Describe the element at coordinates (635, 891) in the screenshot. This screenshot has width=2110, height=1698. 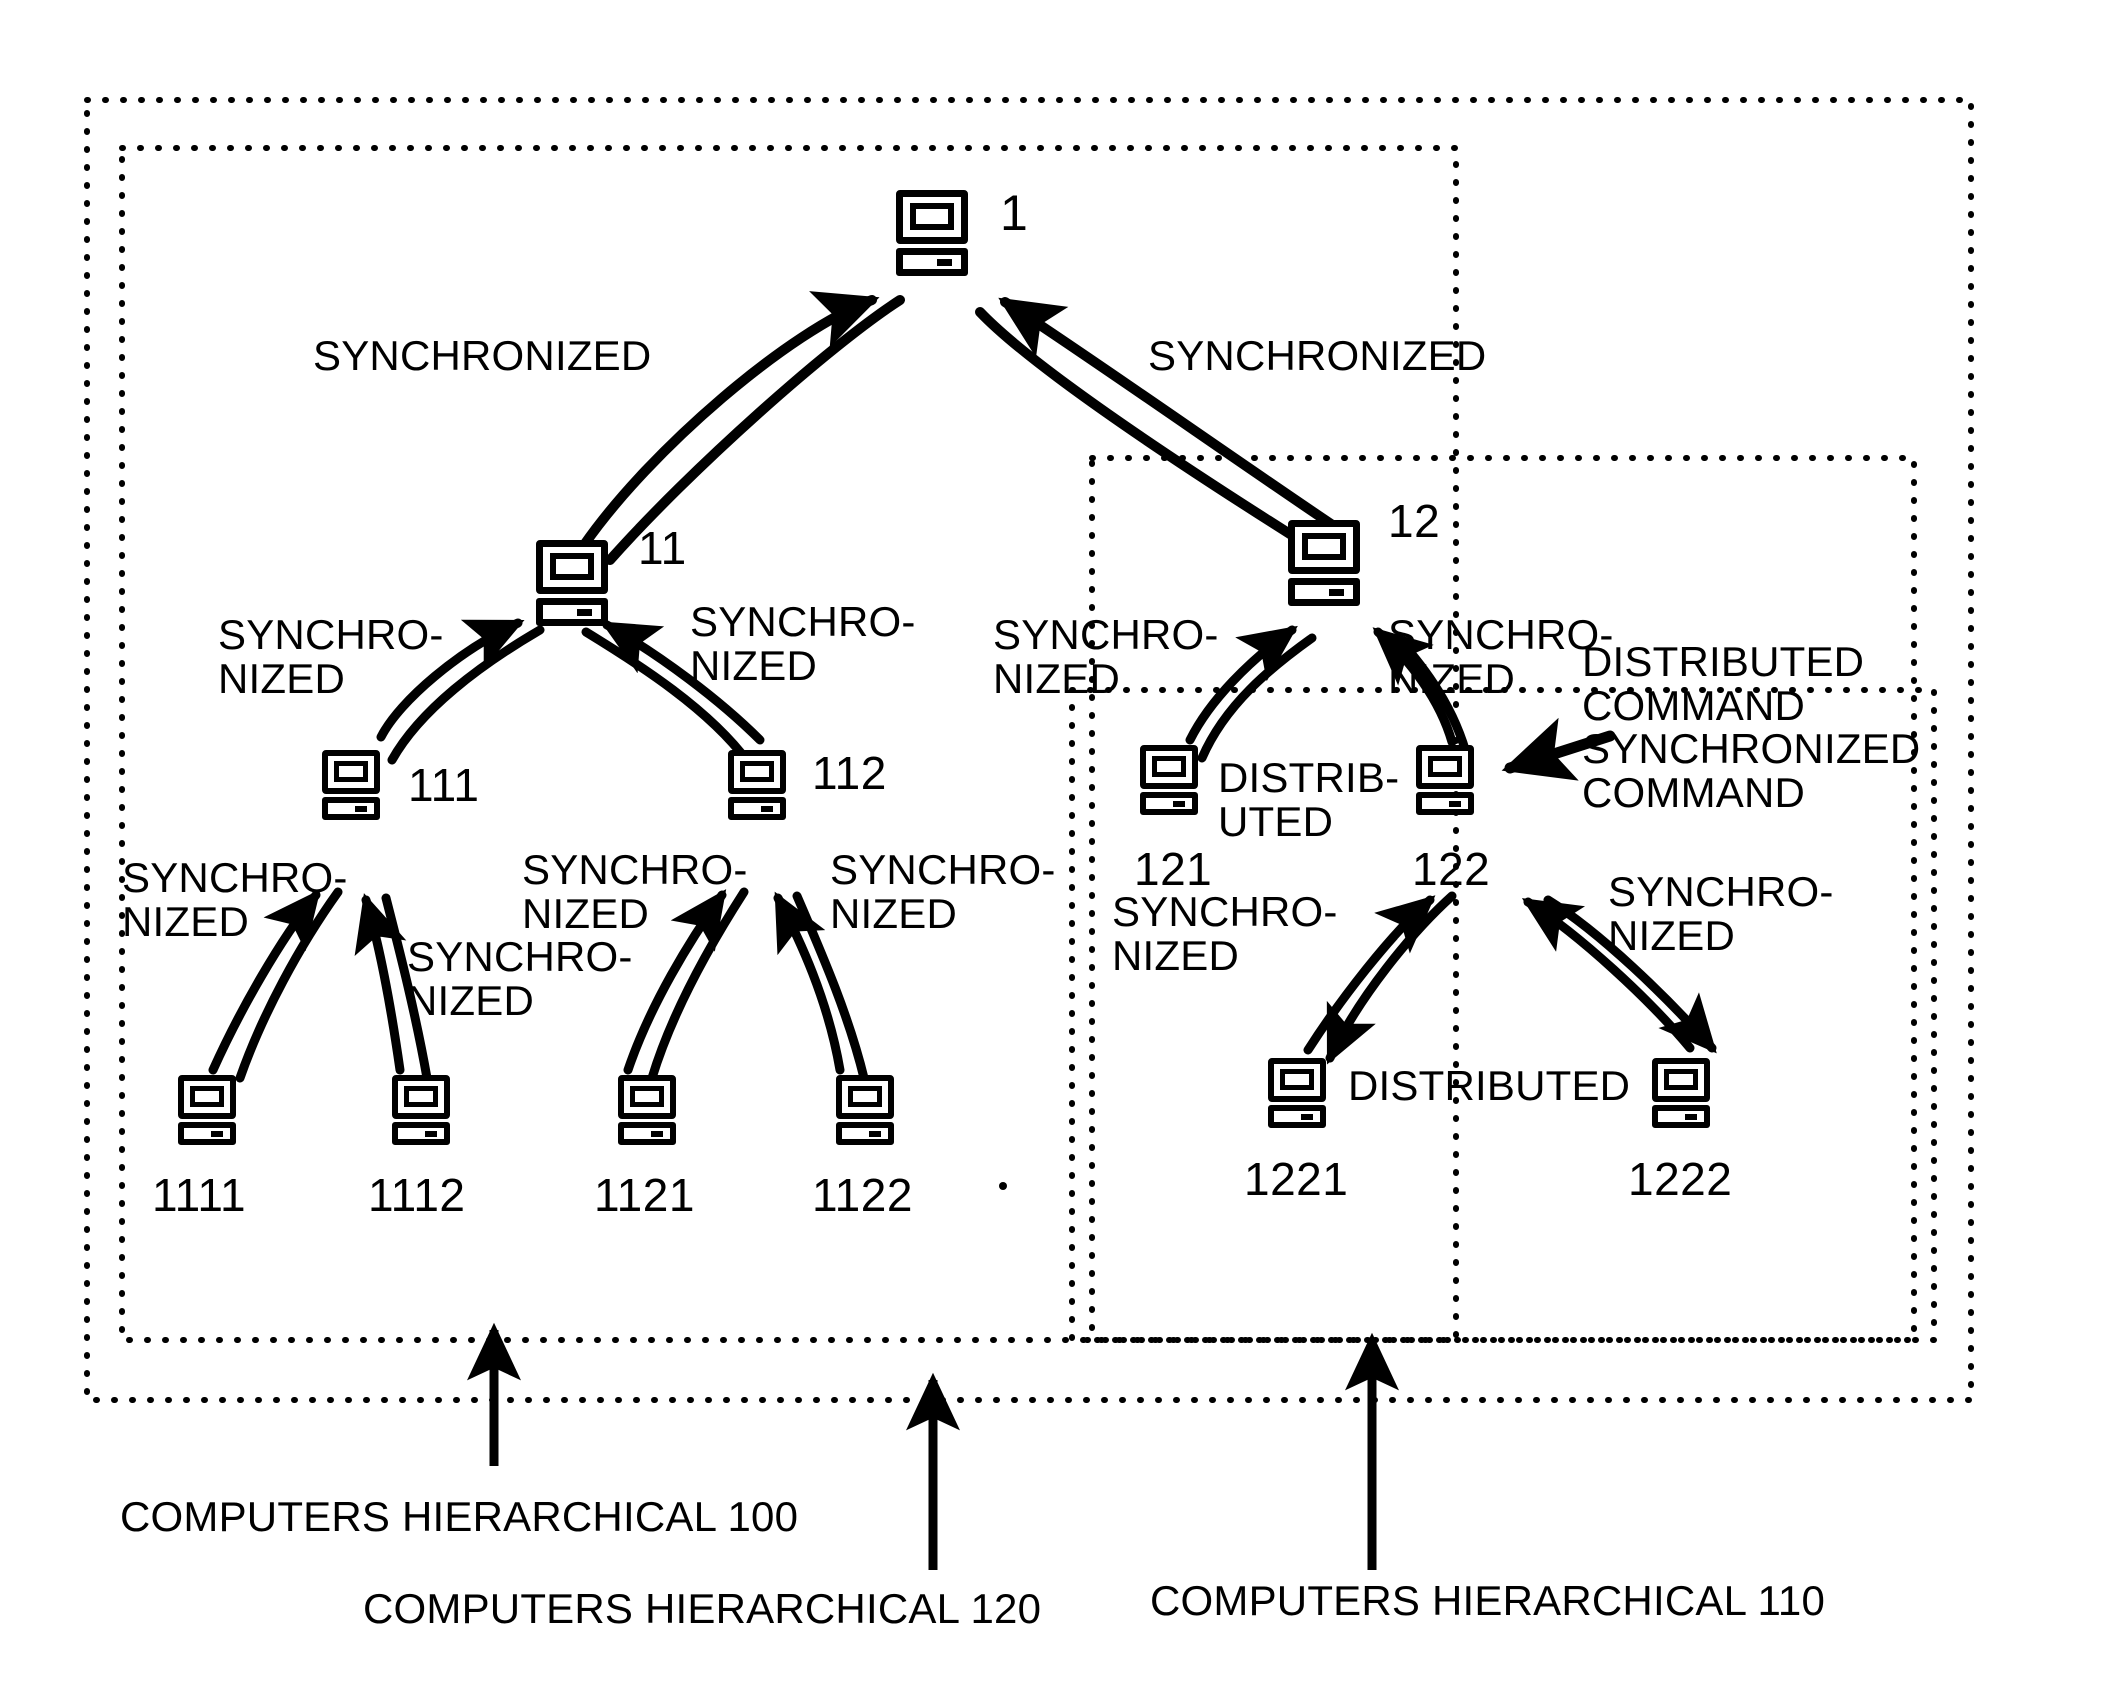
I see `edge-label-112-left: SYNCHRO- NIZED` at that location.